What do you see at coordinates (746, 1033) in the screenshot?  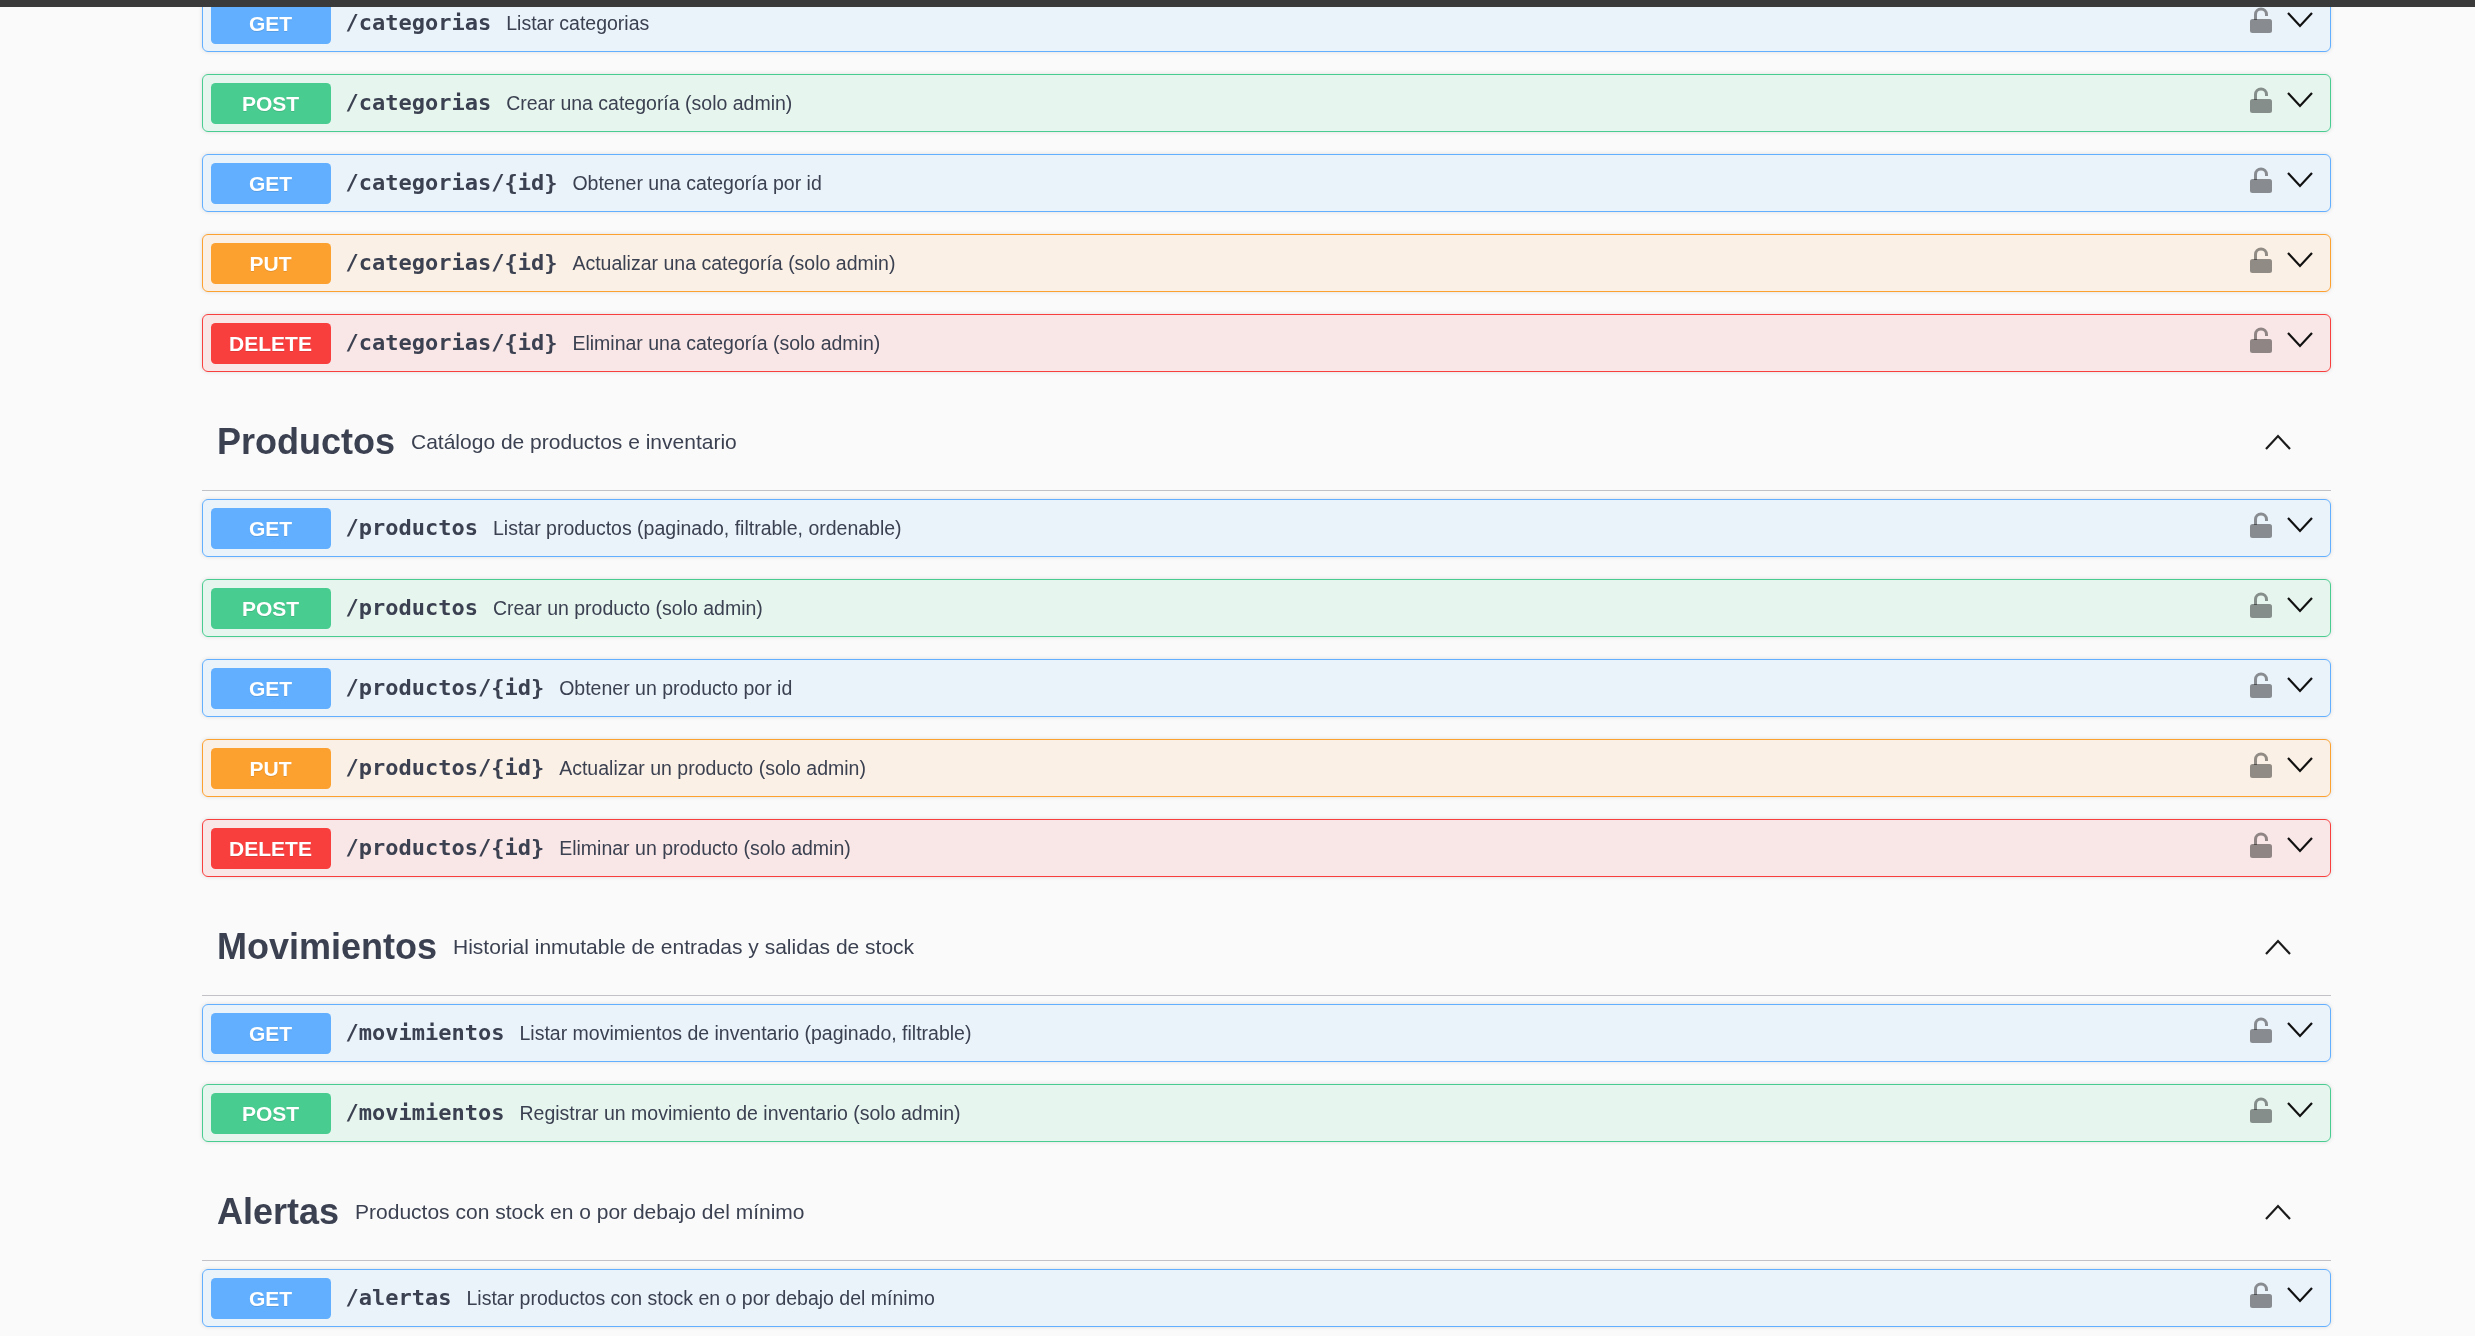 I see `endpoint-description: Listar movimientos de inventario (paginado, filtrable)` at bounding box center [746, 1033].